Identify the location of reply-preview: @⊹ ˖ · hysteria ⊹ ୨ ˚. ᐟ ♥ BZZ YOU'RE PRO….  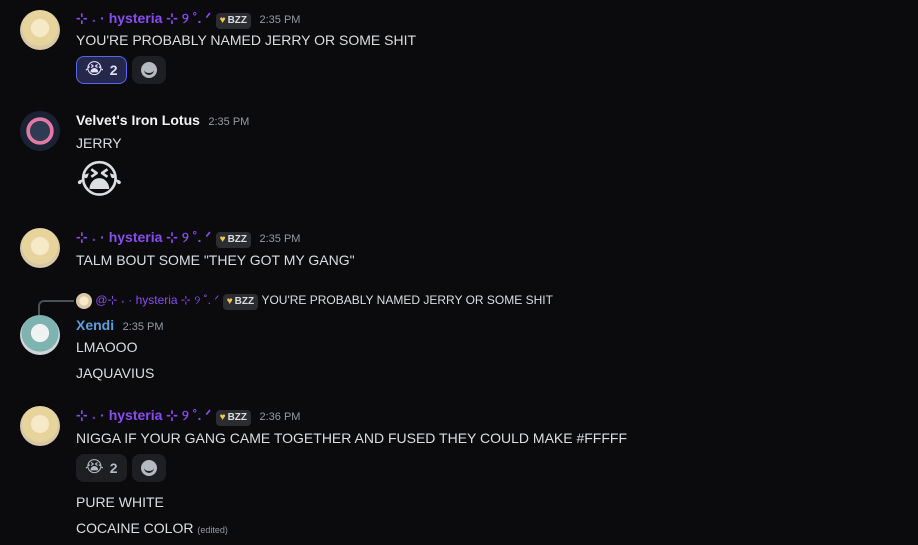
(314, 302).